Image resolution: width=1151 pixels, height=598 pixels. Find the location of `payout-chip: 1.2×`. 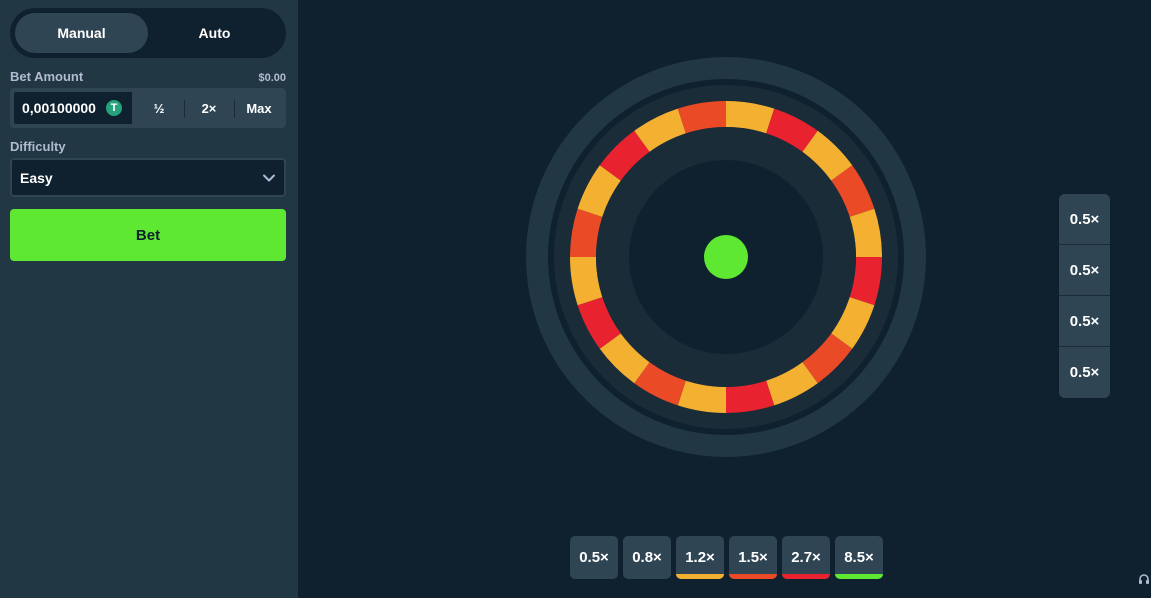

payout-chip: 1.2× is located at coordinates (700, 557).